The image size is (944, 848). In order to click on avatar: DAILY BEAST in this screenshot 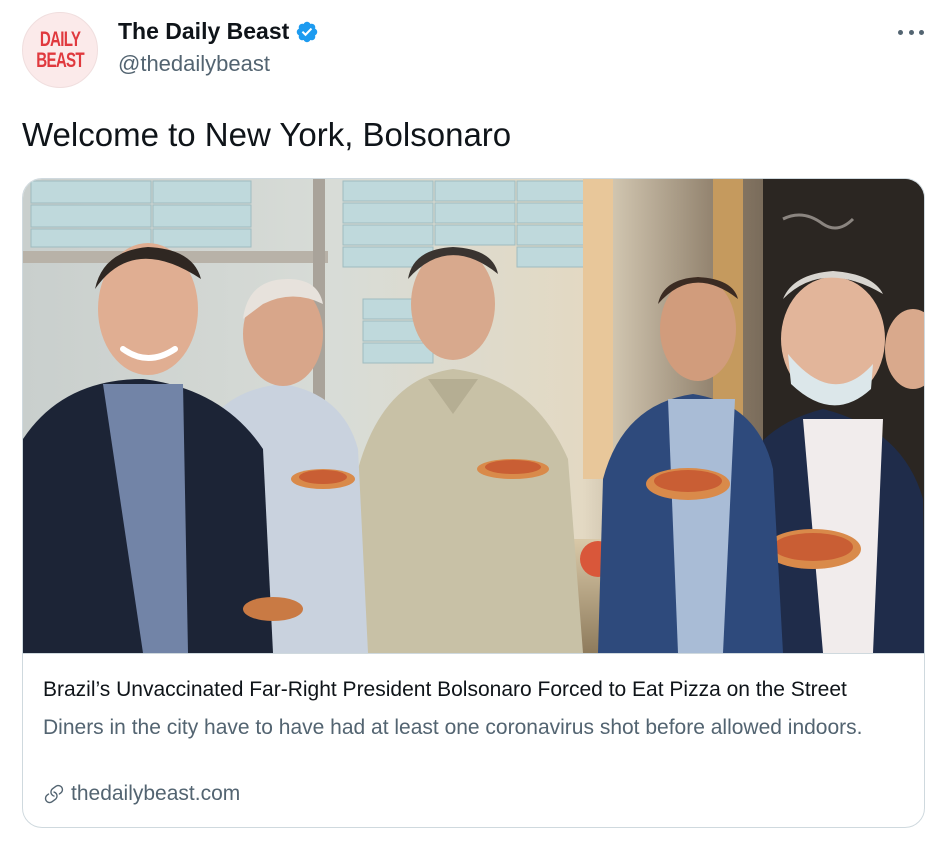, I will do `click(60, 50)`.